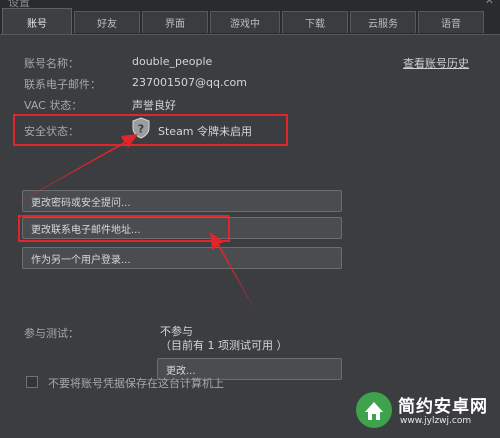 The width and height of the screenshot is (500, 438). I want to click on email-label: 联系电子邮件：, so click(62, 84).